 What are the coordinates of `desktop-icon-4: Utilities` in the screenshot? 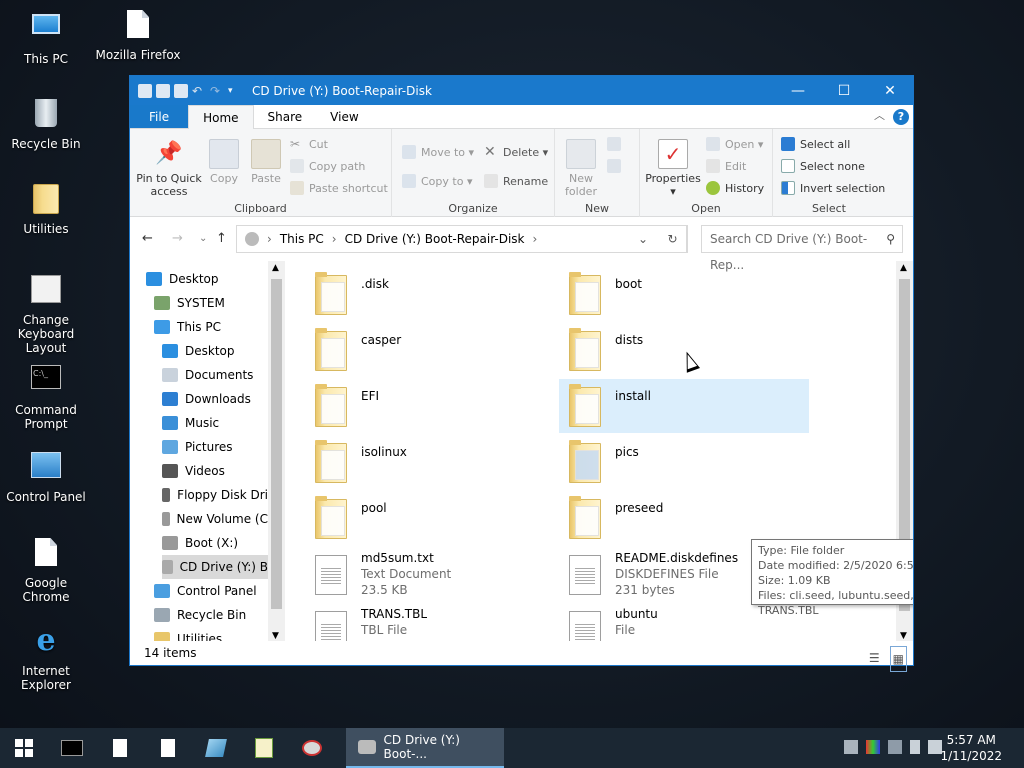 It's located at (46, 210).